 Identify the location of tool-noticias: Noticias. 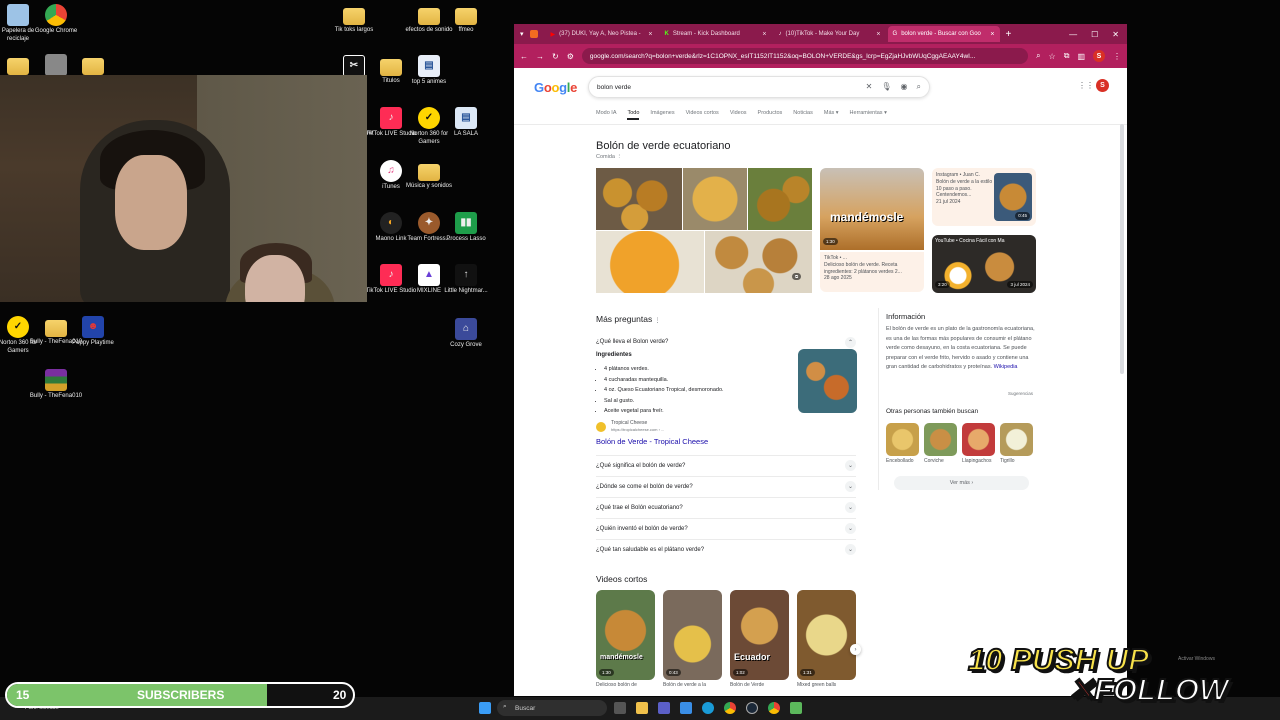
(803, 115).